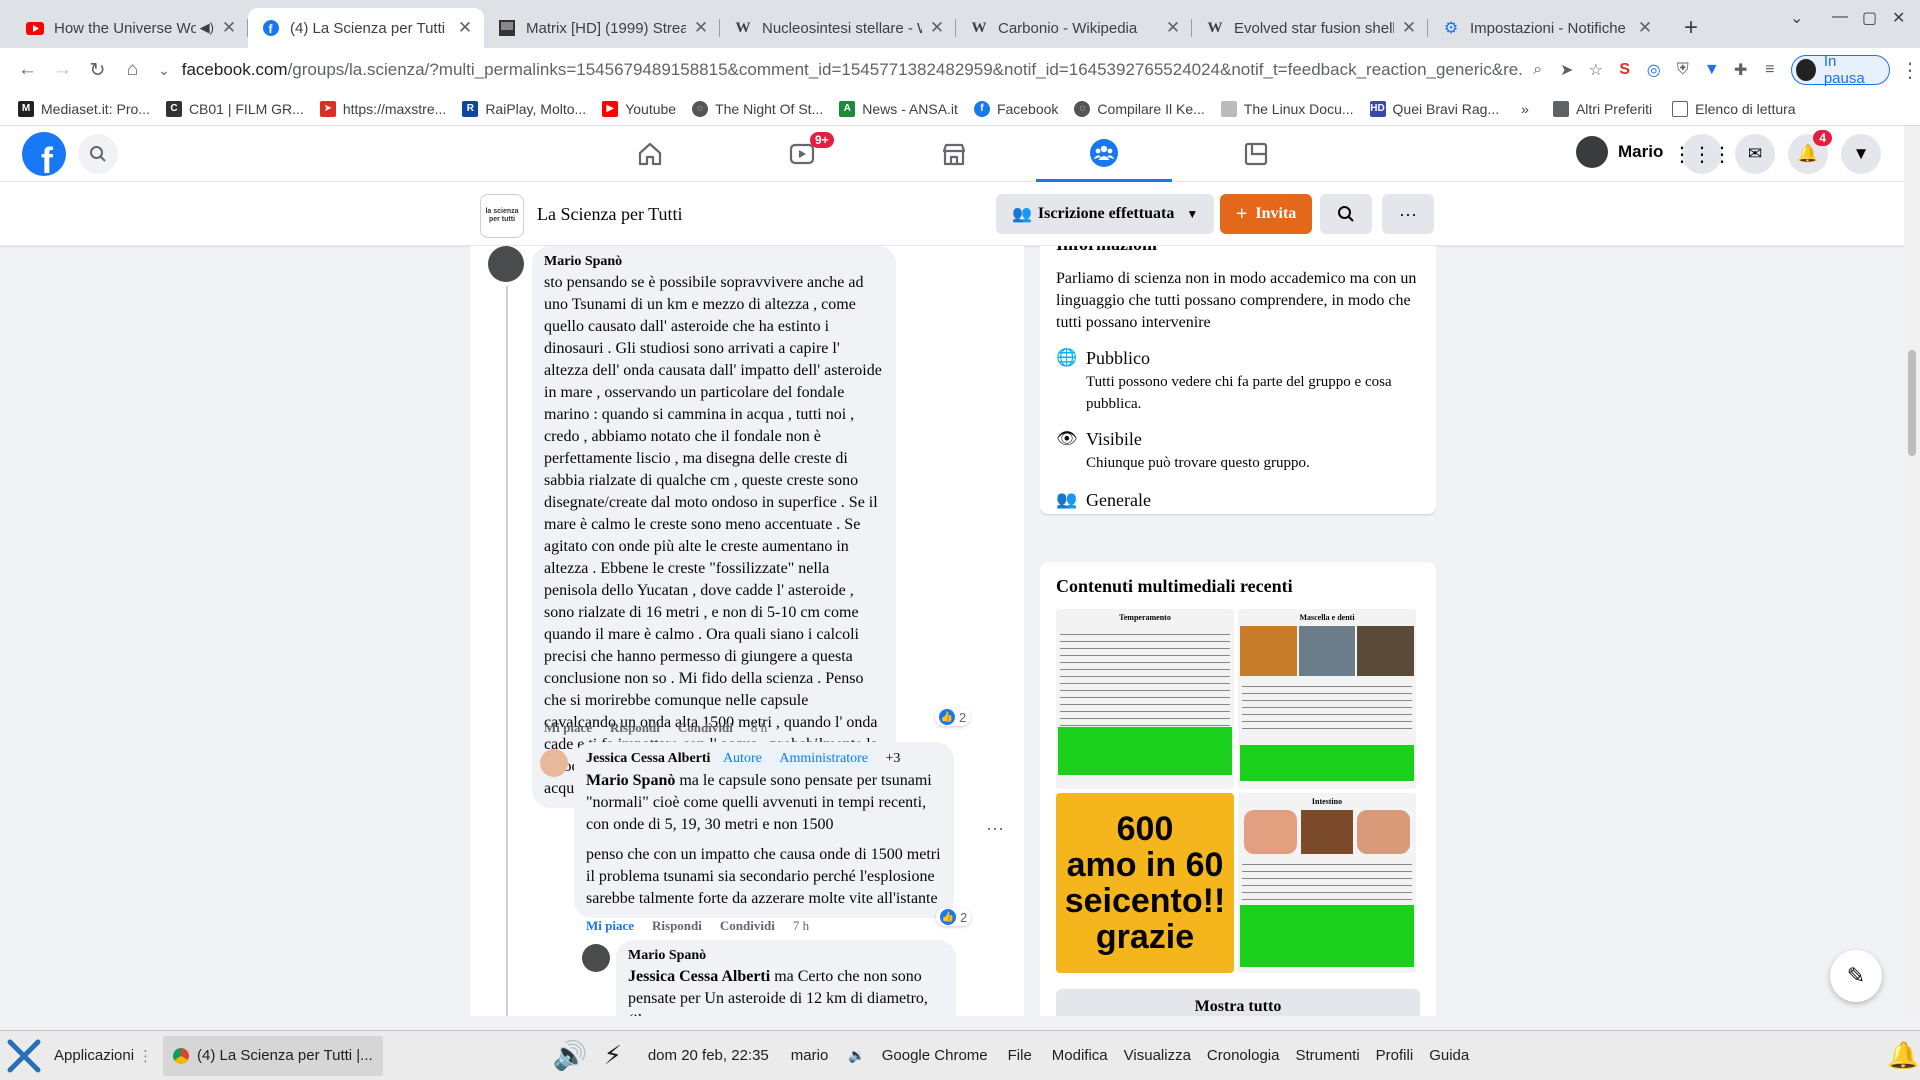 The image size is (1920, 1080). Describe the element at coordinates (613, 1055) in the screenshot. I see `battery-icon: ⚡` at that location.